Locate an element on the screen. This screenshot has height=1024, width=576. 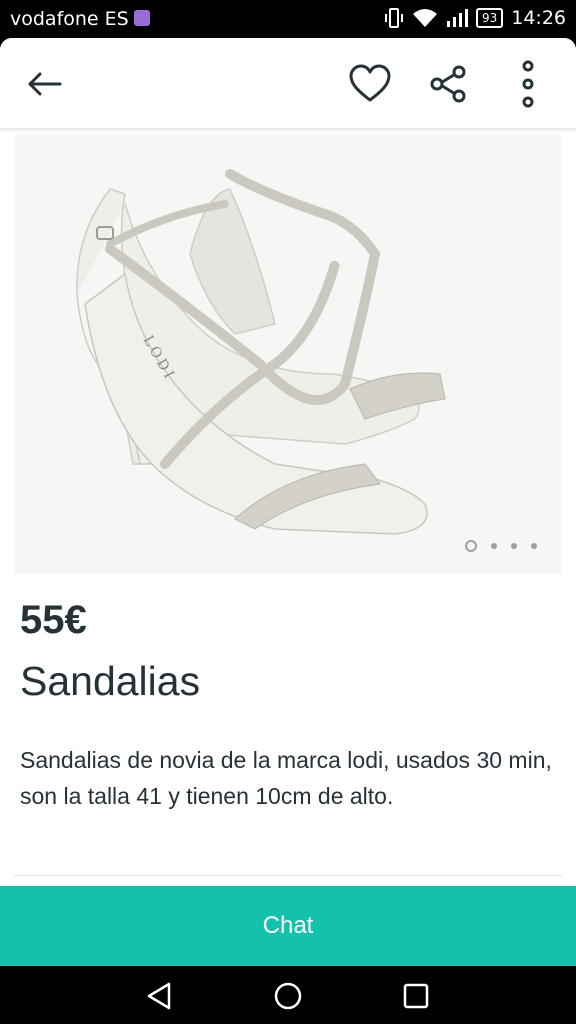
back-button is located at coordinates (44, 84).